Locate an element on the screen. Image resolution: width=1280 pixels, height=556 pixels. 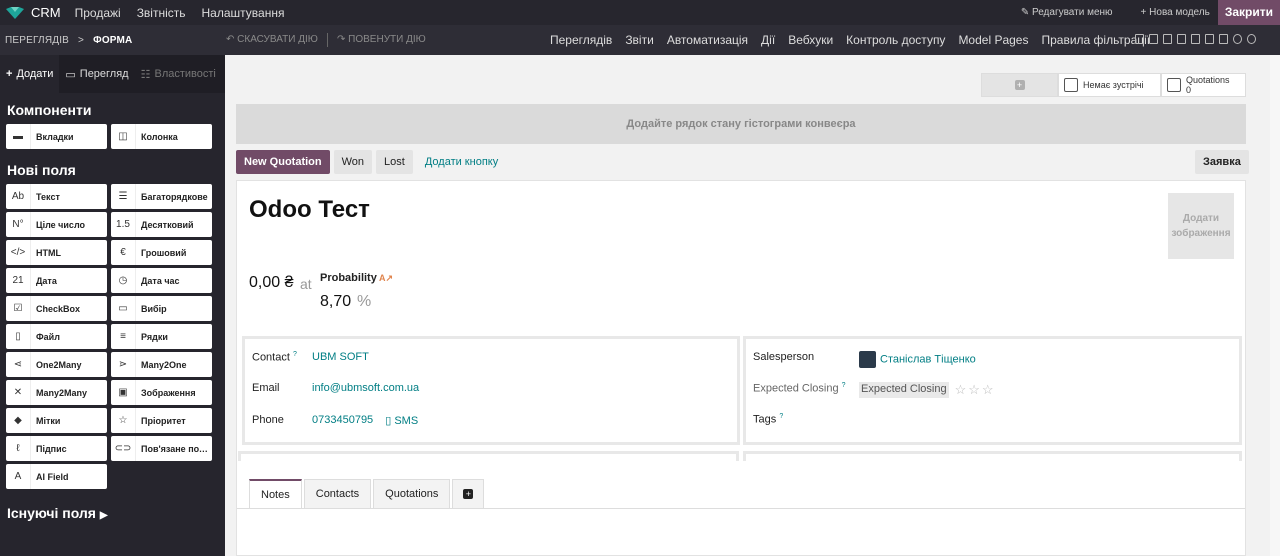
tab-properties: ☷ Властивості is located at coordinates (178, 74).